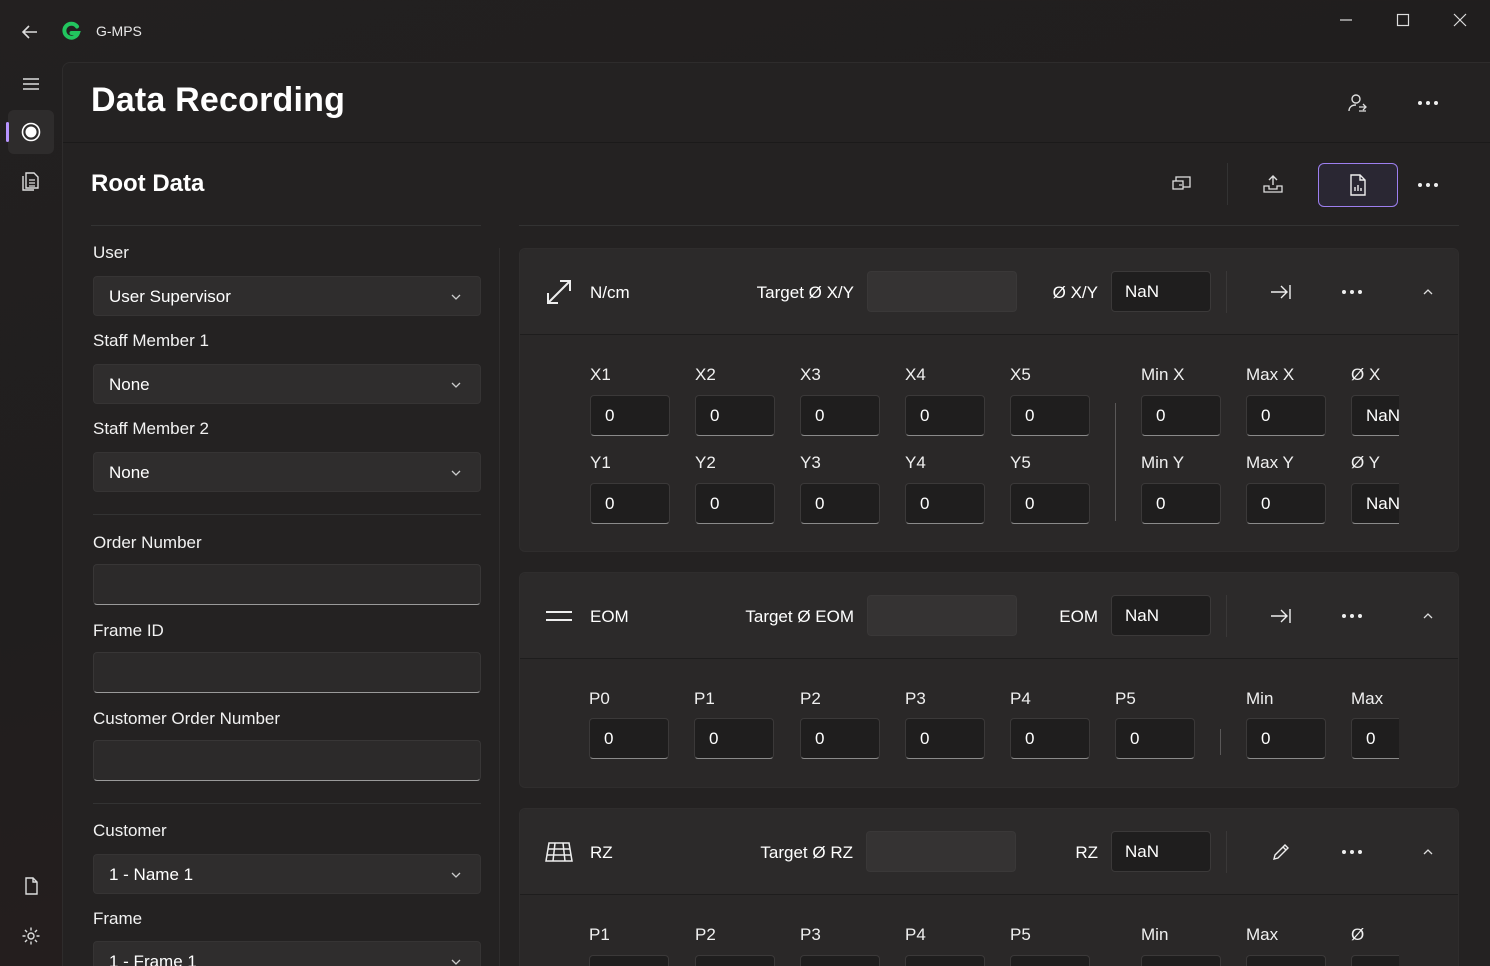 Image resolution: width=1490 pixels, height=966 pixels. I want to click on user-combobox: User Supervisor, so click(287, 296).